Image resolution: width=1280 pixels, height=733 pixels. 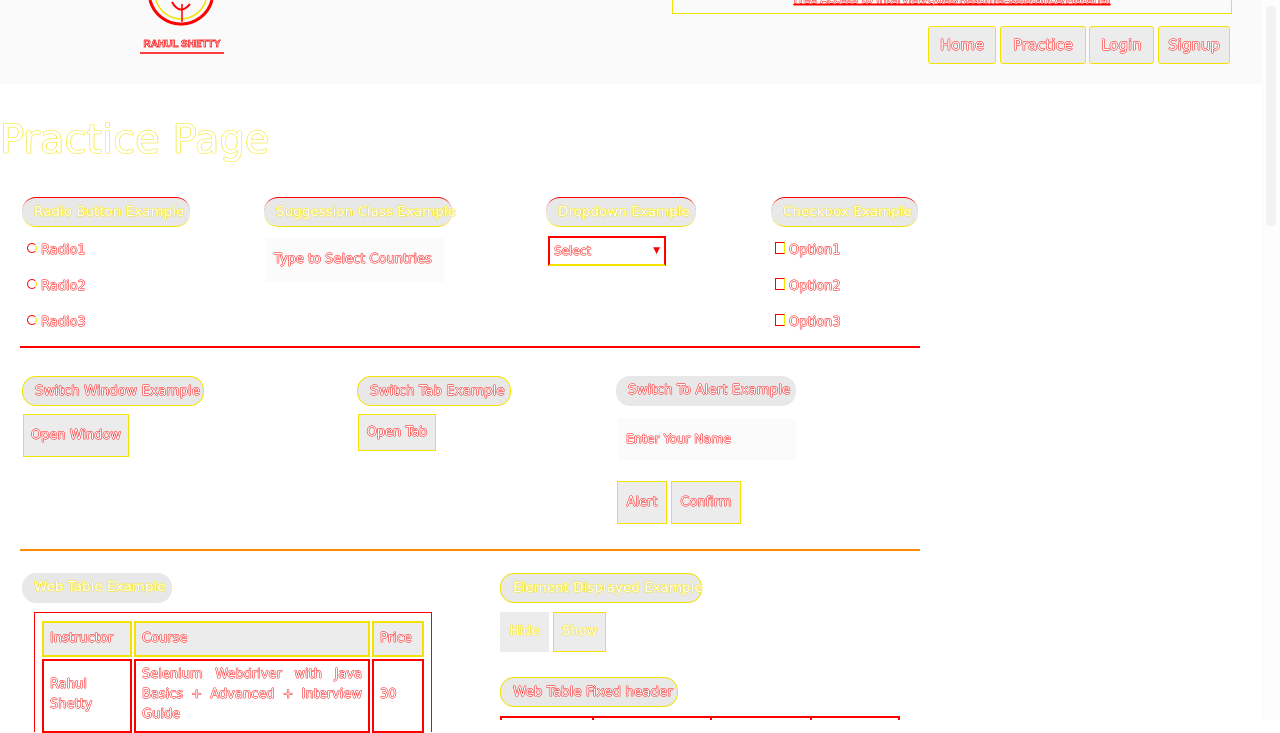 I want to click on table-cell-price: 30, so click(x=398, y=696).